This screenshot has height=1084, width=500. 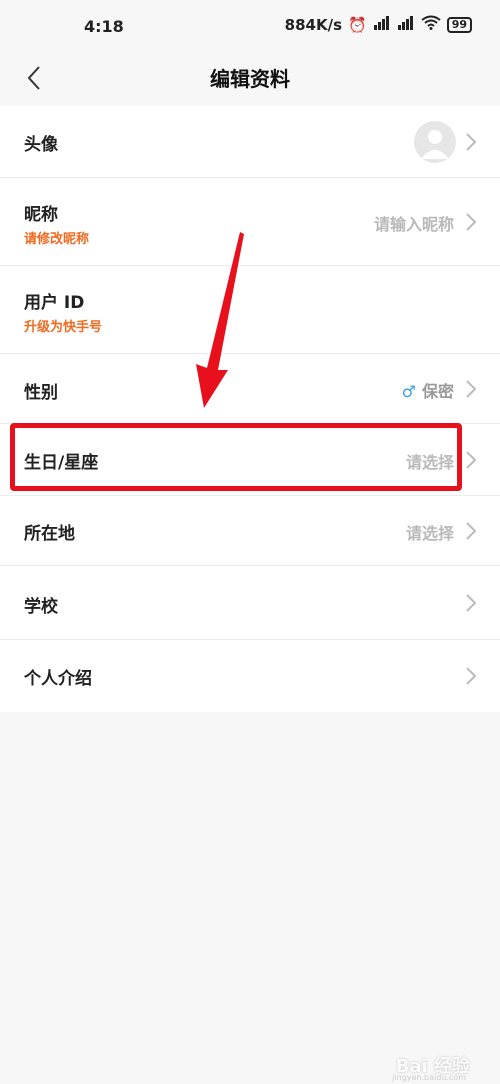 What do you see at coordinates (313, 24) in the screenshot?
I see `network-speed: 884K/s` at bounding box center [313, 24].